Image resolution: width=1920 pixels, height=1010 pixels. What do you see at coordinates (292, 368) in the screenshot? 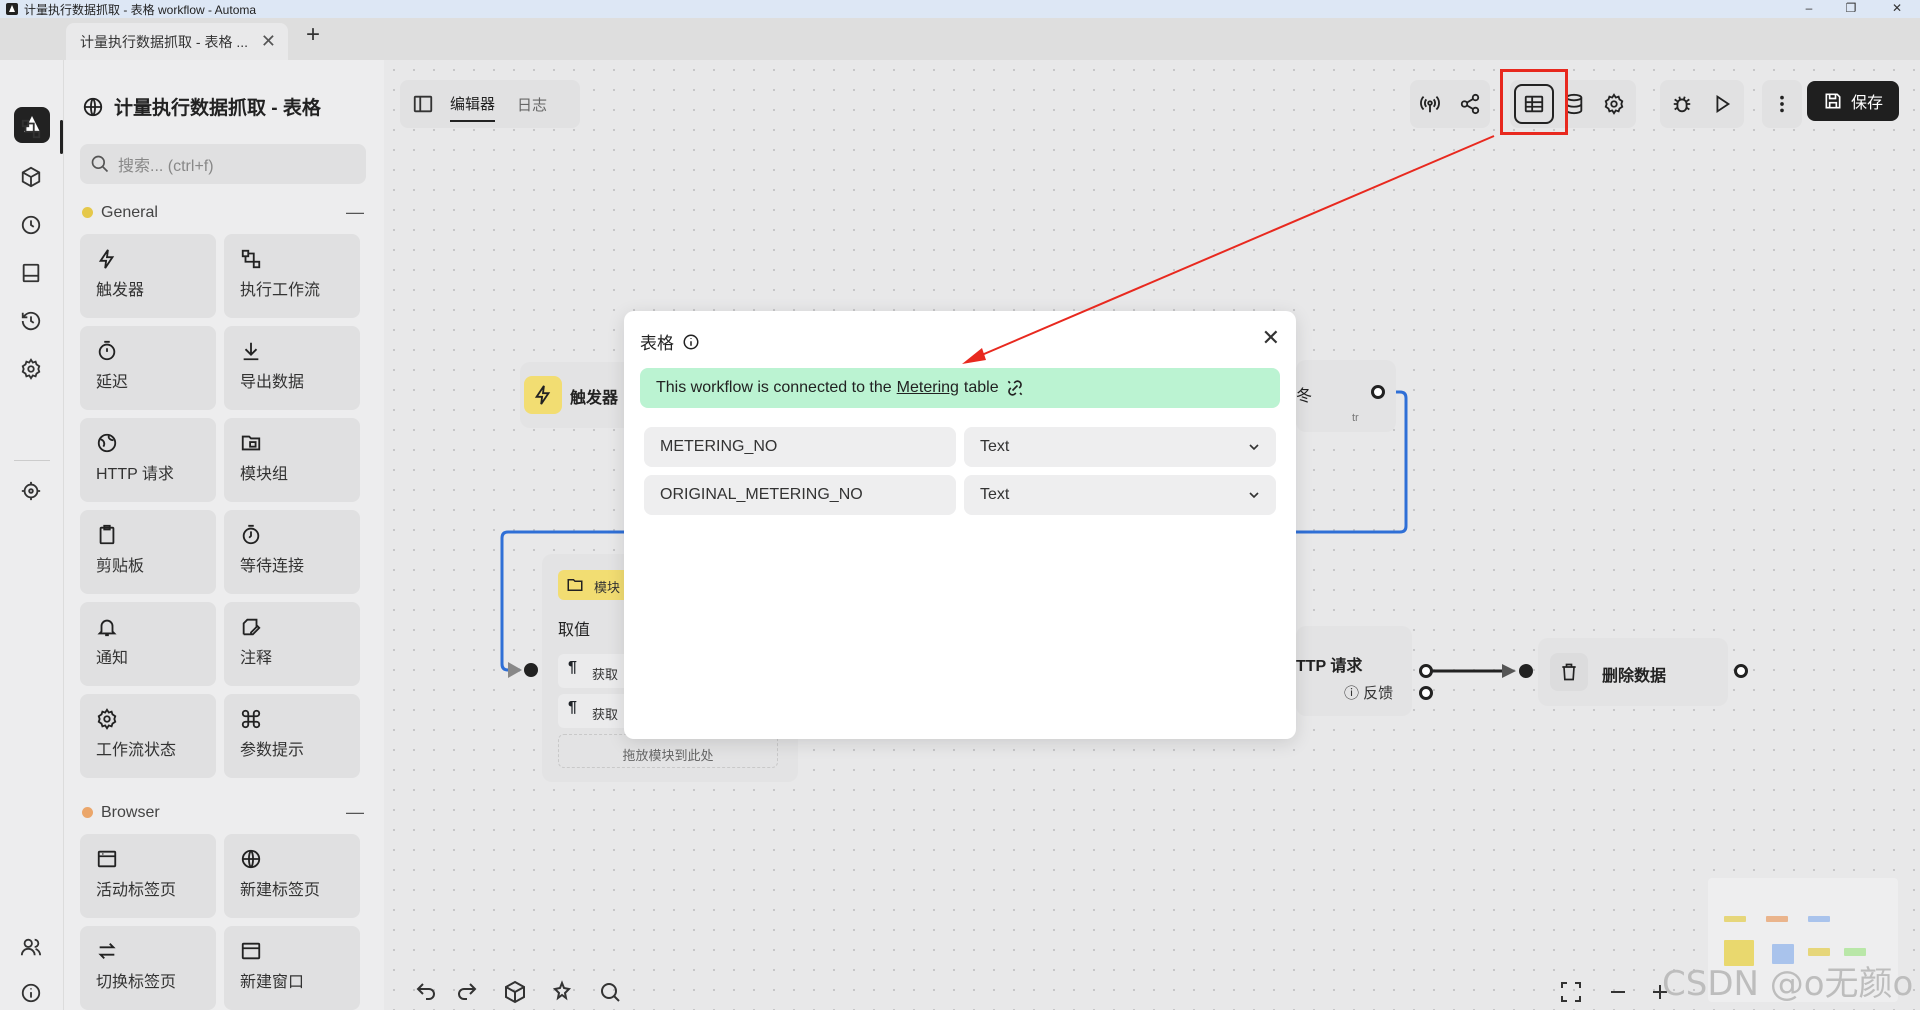
I see `block-export-data: 导出数据` at bounding box center [292, 368].